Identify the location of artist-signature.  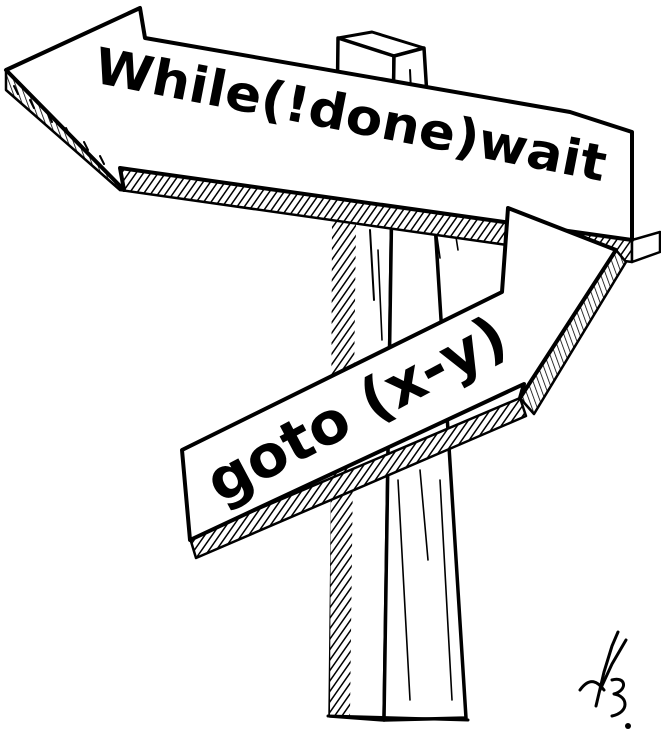
(604, 679).